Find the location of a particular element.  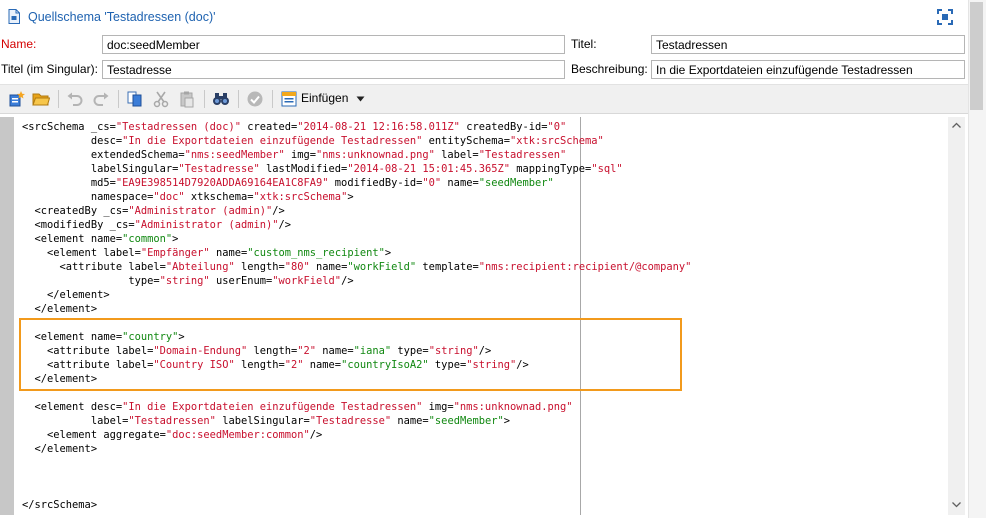

code-line: </srcSchema> is located at coordinates (484, 505).